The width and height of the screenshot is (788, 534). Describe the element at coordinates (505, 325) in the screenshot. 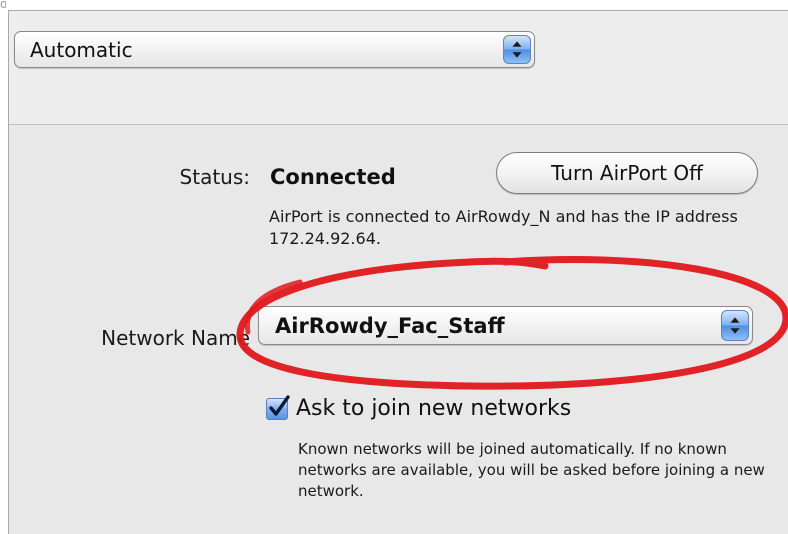

I see `network-name-popup-button: AirRowdy_Fac_Staff` at that location.